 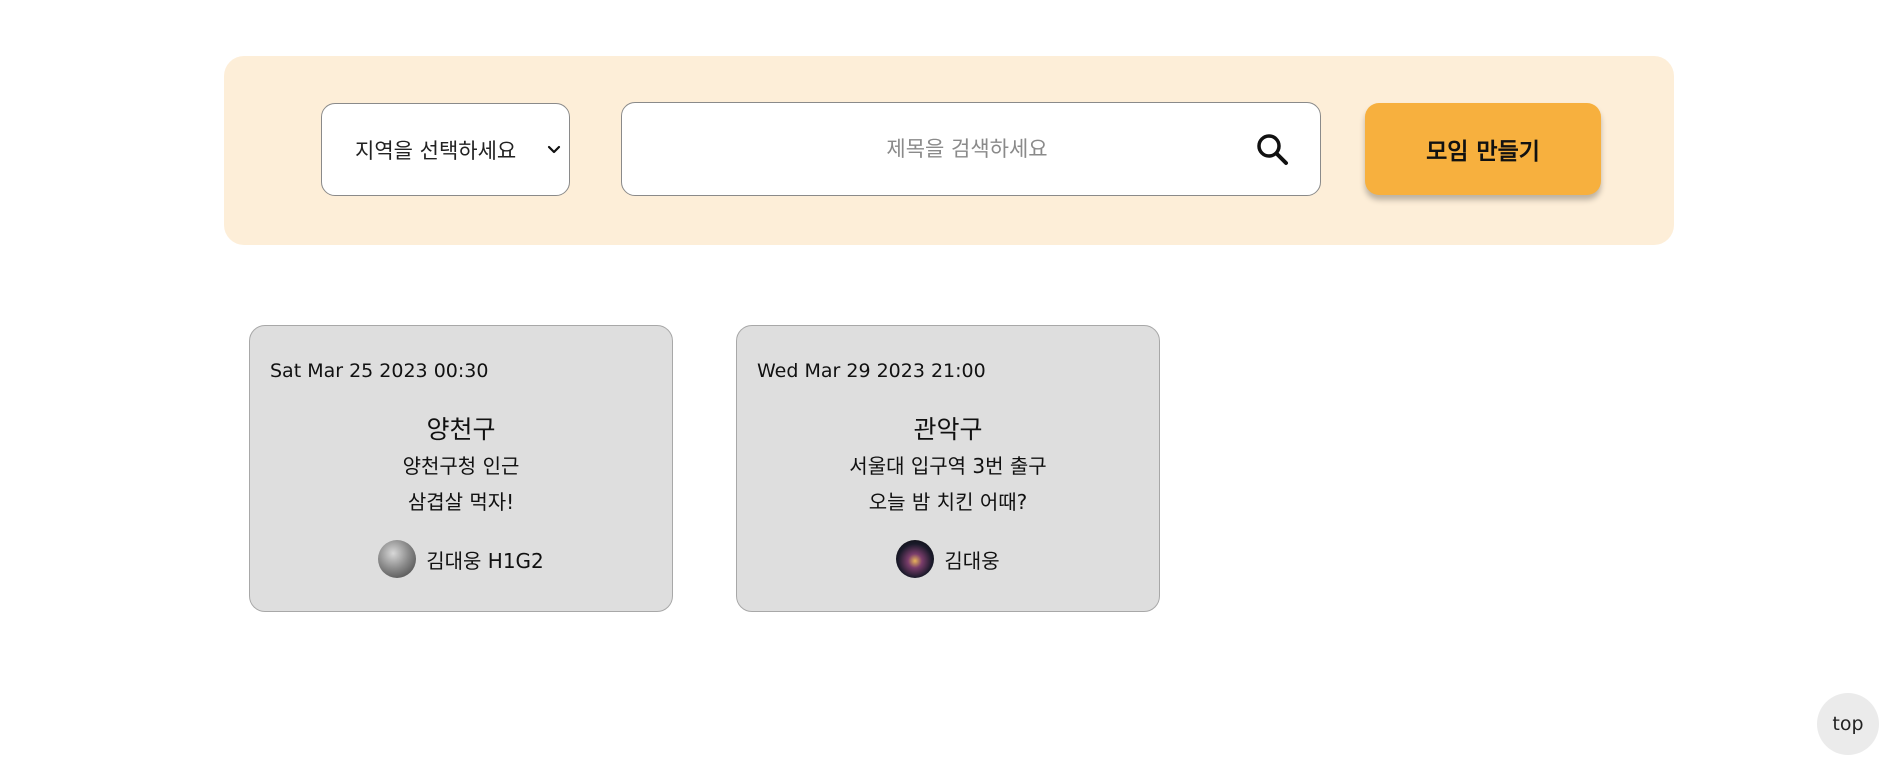 I want to click on create-meeting-button: 모임 만들기, so click(x=1483, y=149).